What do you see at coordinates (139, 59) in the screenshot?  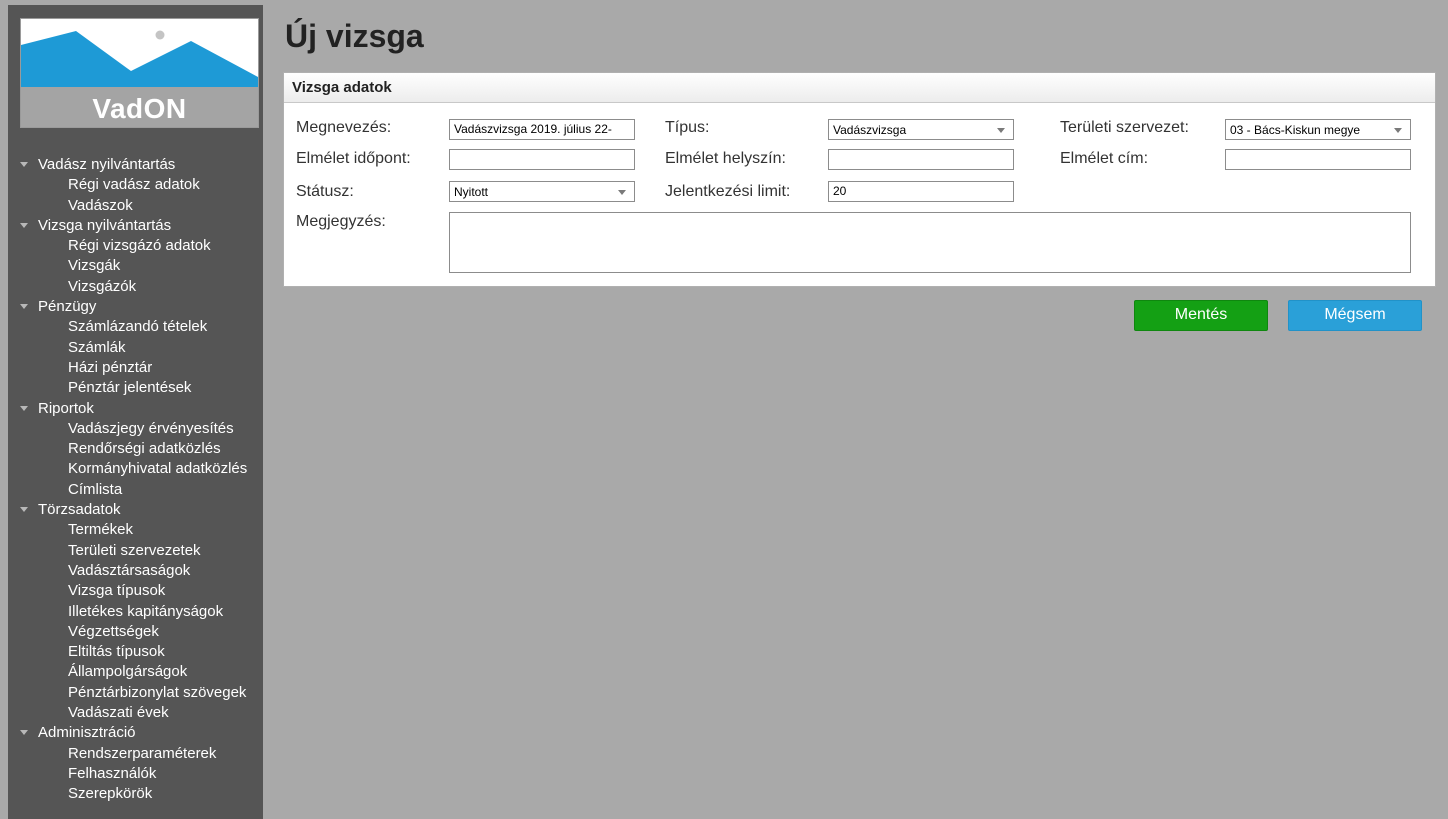 I see `mountain-logo-icon` at bounding box center [139, 59].